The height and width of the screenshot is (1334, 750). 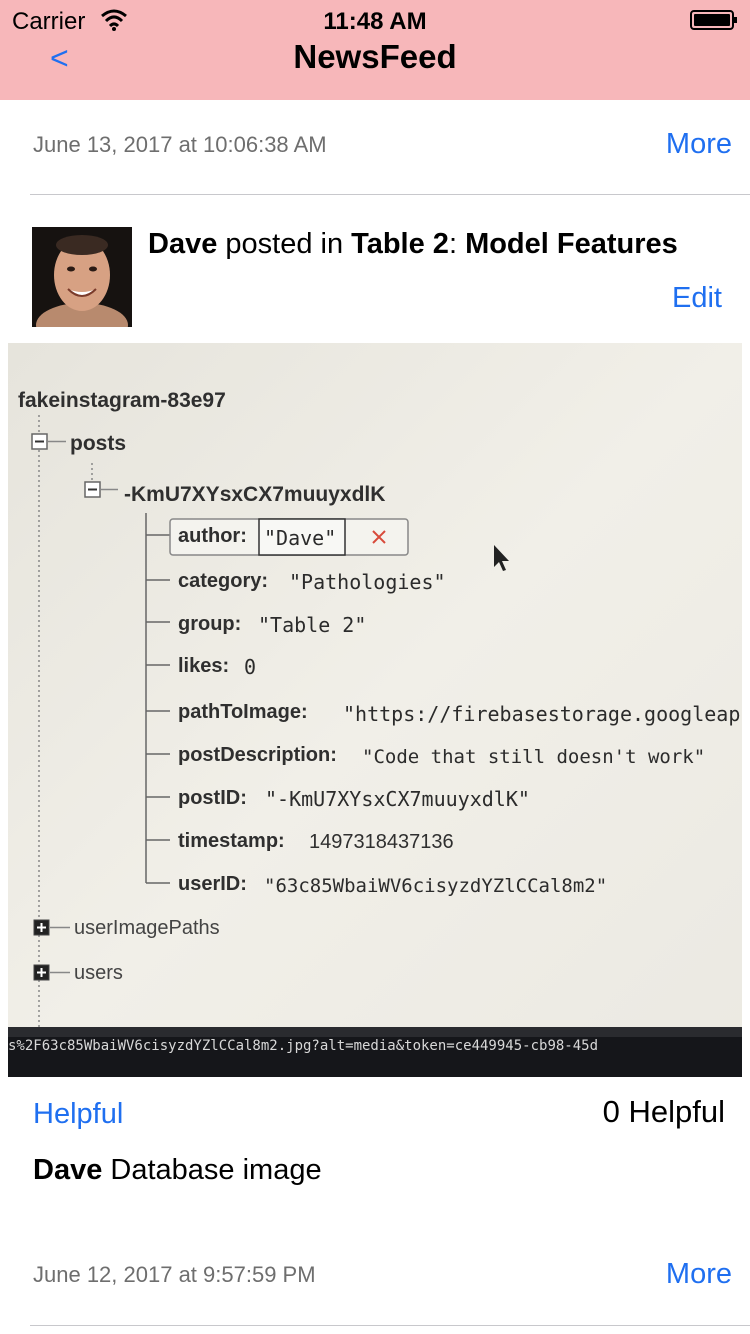 I want to click on field-value: 0, so click(x=250, y=667).